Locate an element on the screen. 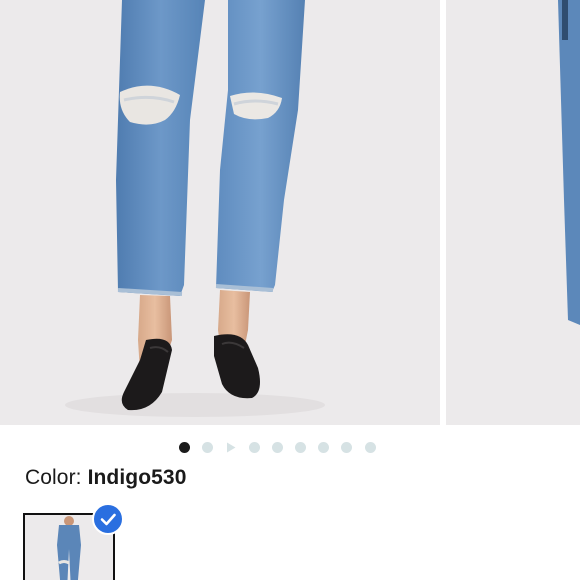  checkmark-icon is located at coordinates (108, 519).